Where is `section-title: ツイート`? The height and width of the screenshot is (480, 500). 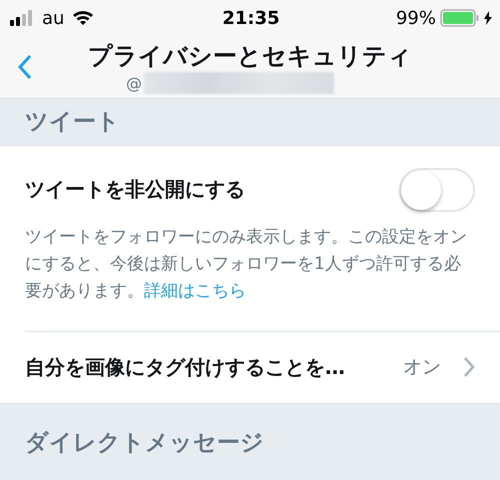
section-title: ツイート is located at coordinates (72, 123).